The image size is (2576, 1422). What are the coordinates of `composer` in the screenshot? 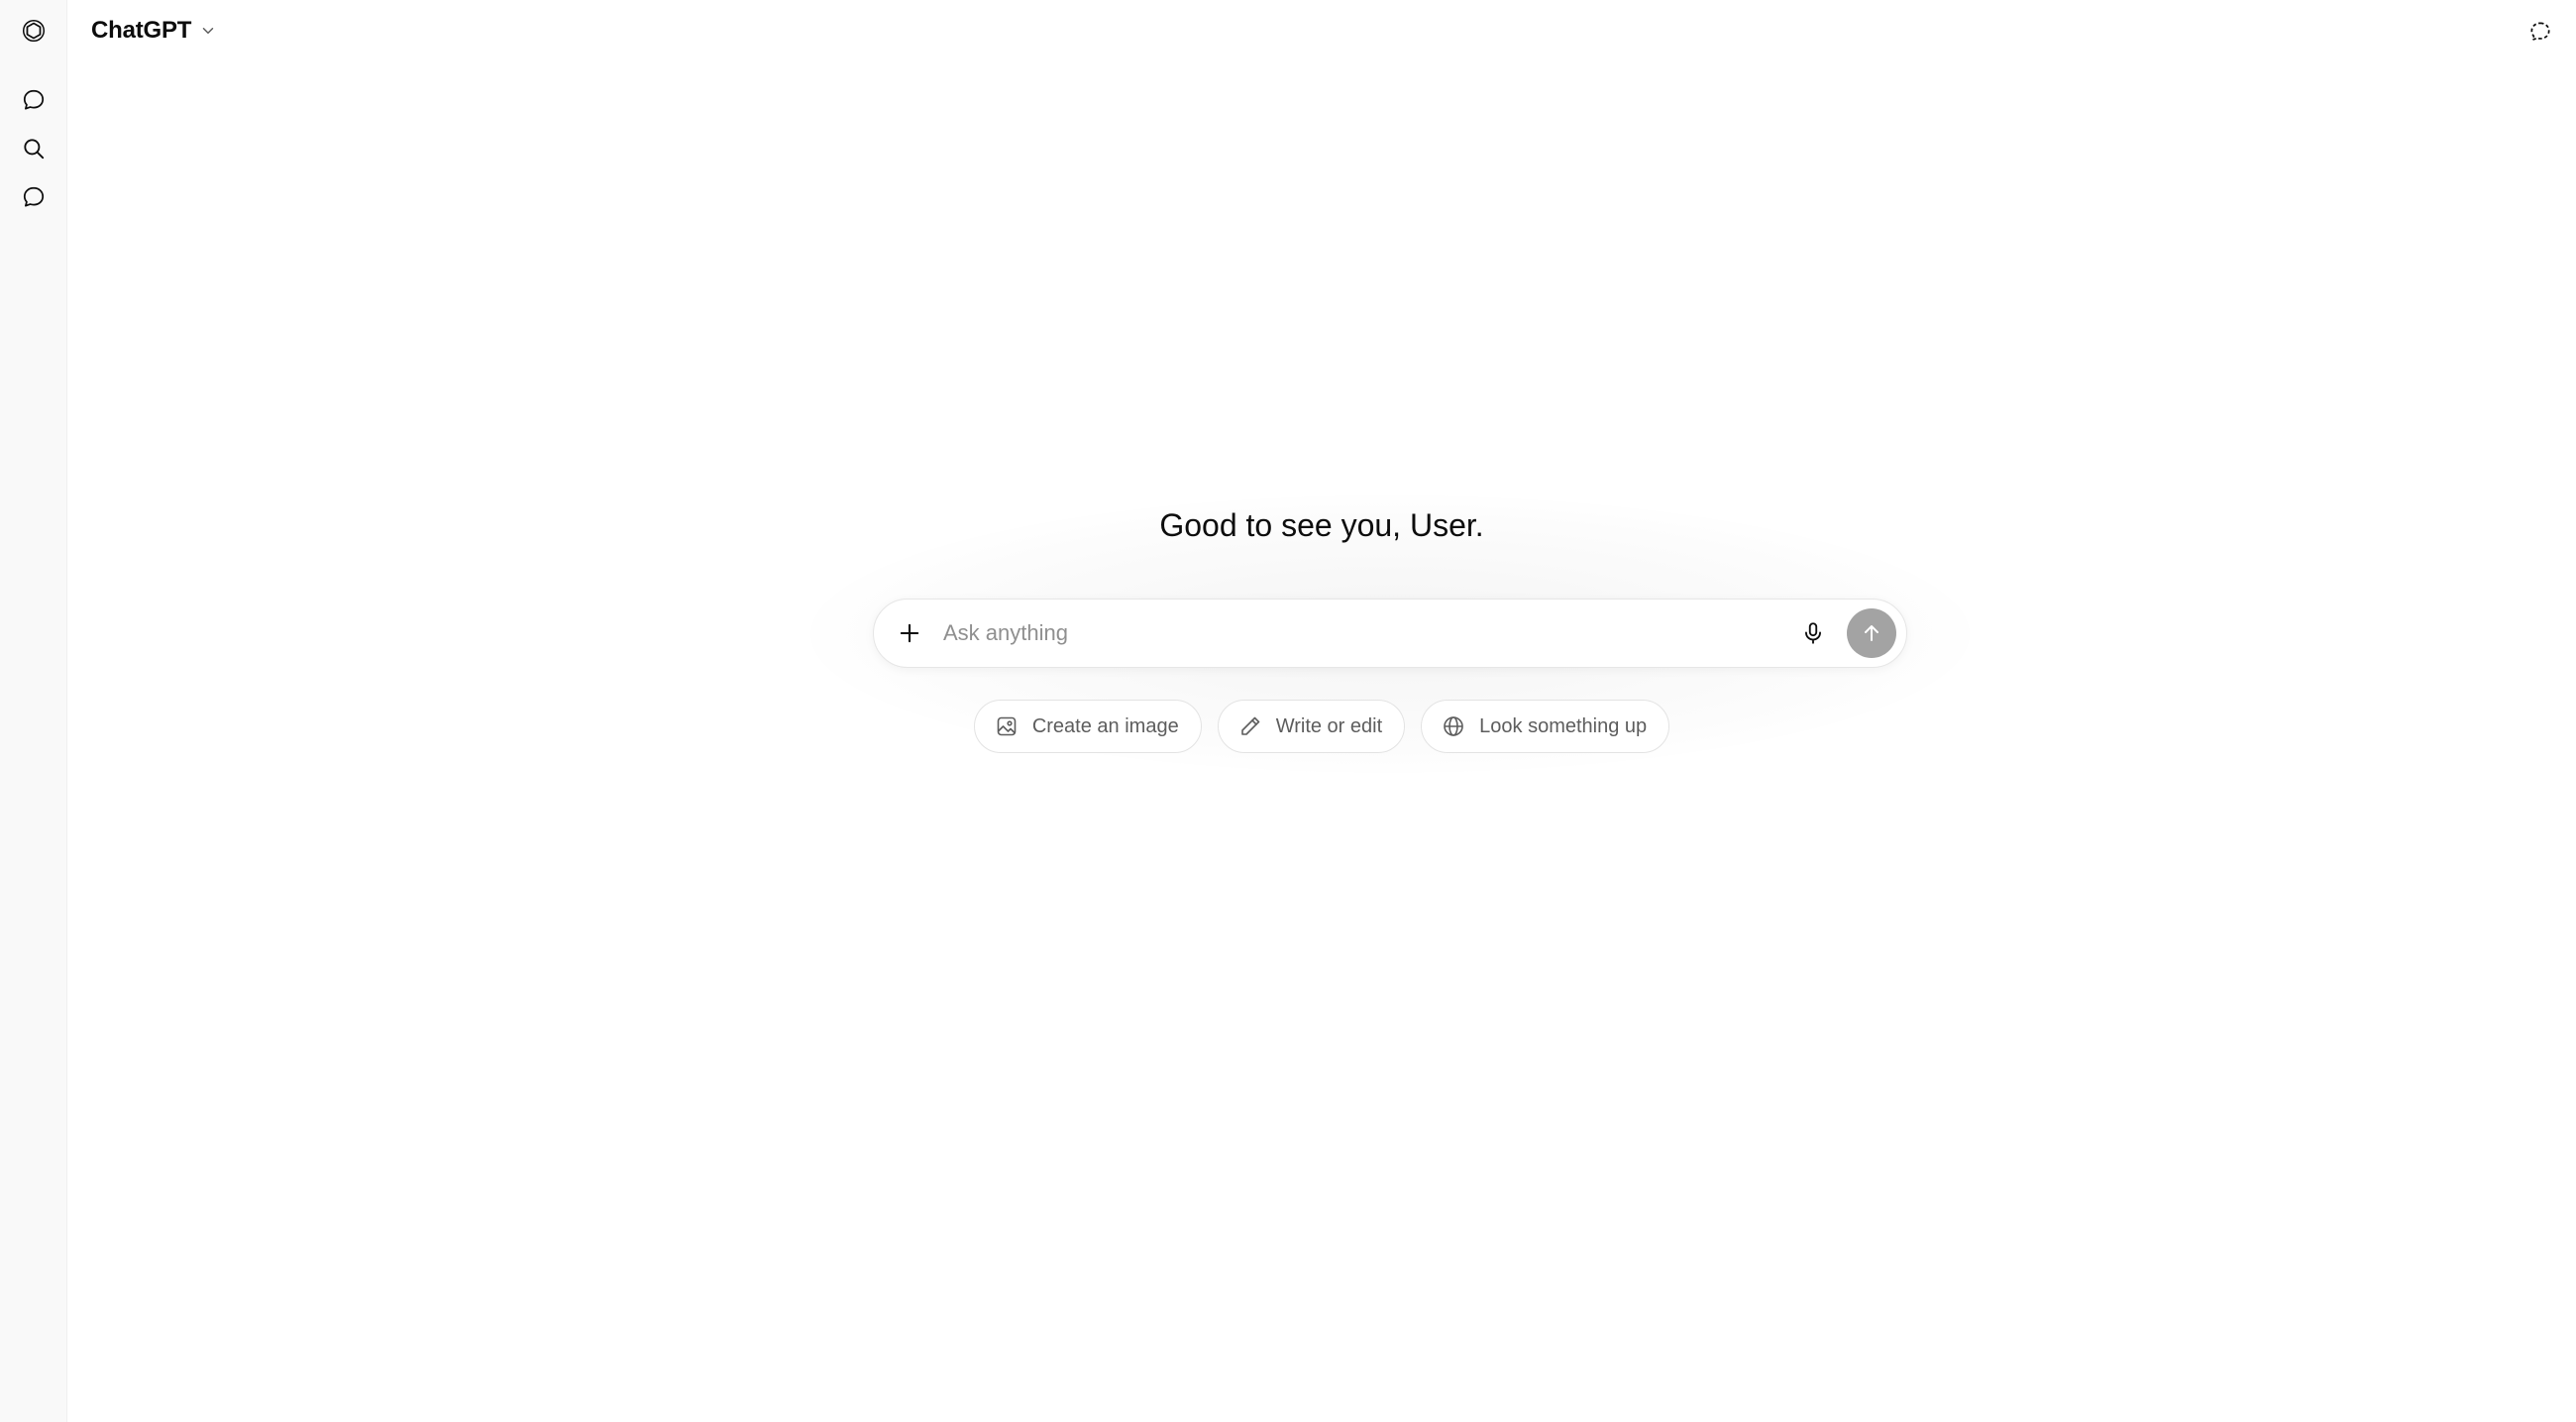 It's located at (1390, 633).